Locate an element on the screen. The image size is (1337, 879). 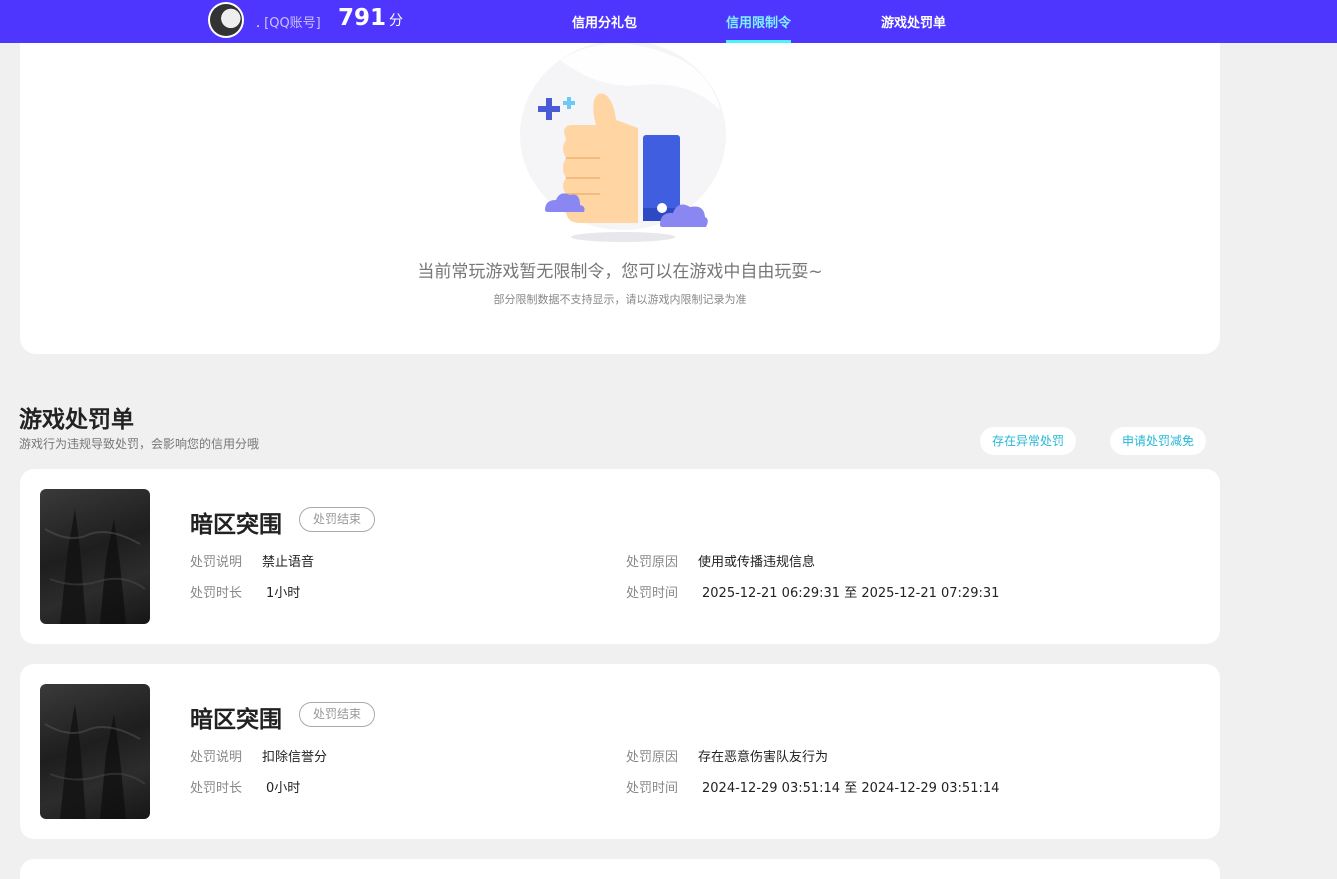
credit-score: 791 分 is located at coordinates (370, 18).